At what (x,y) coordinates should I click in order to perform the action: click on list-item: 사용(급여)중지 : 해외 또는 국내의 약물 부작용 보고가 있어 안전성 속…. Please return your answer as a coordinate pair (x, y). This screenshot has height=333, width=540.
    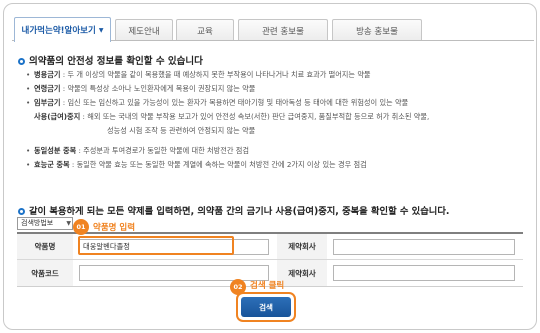
    Looking at the image, I should click on (276, 117).